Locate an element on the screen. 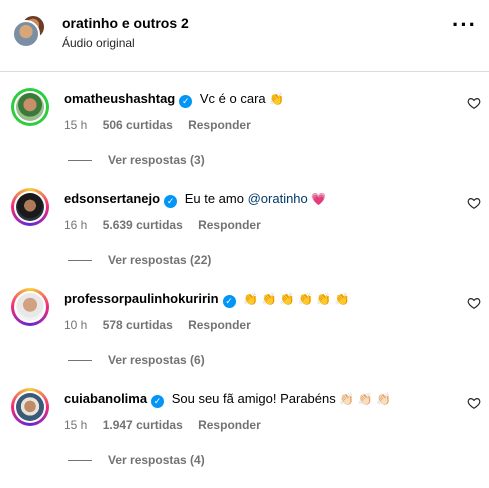 This screenshot has height=488, width=489. comment-time: 10 h is located at coordinates (76, 325).